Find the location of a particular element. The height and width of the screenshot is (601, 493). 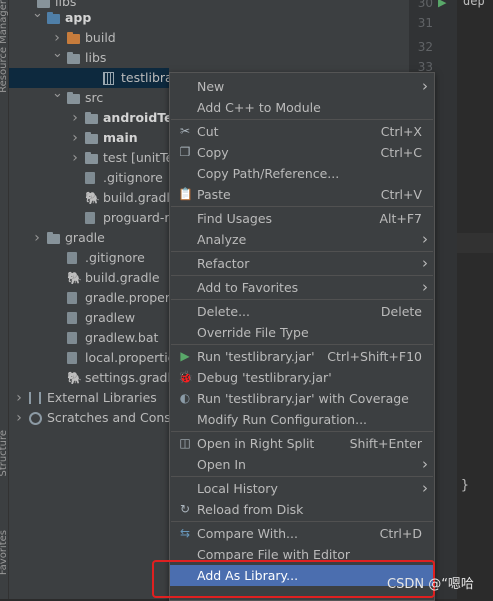

menu-item-add-to-favorites: Add to Favorites › is located at coordinates (302, 287).